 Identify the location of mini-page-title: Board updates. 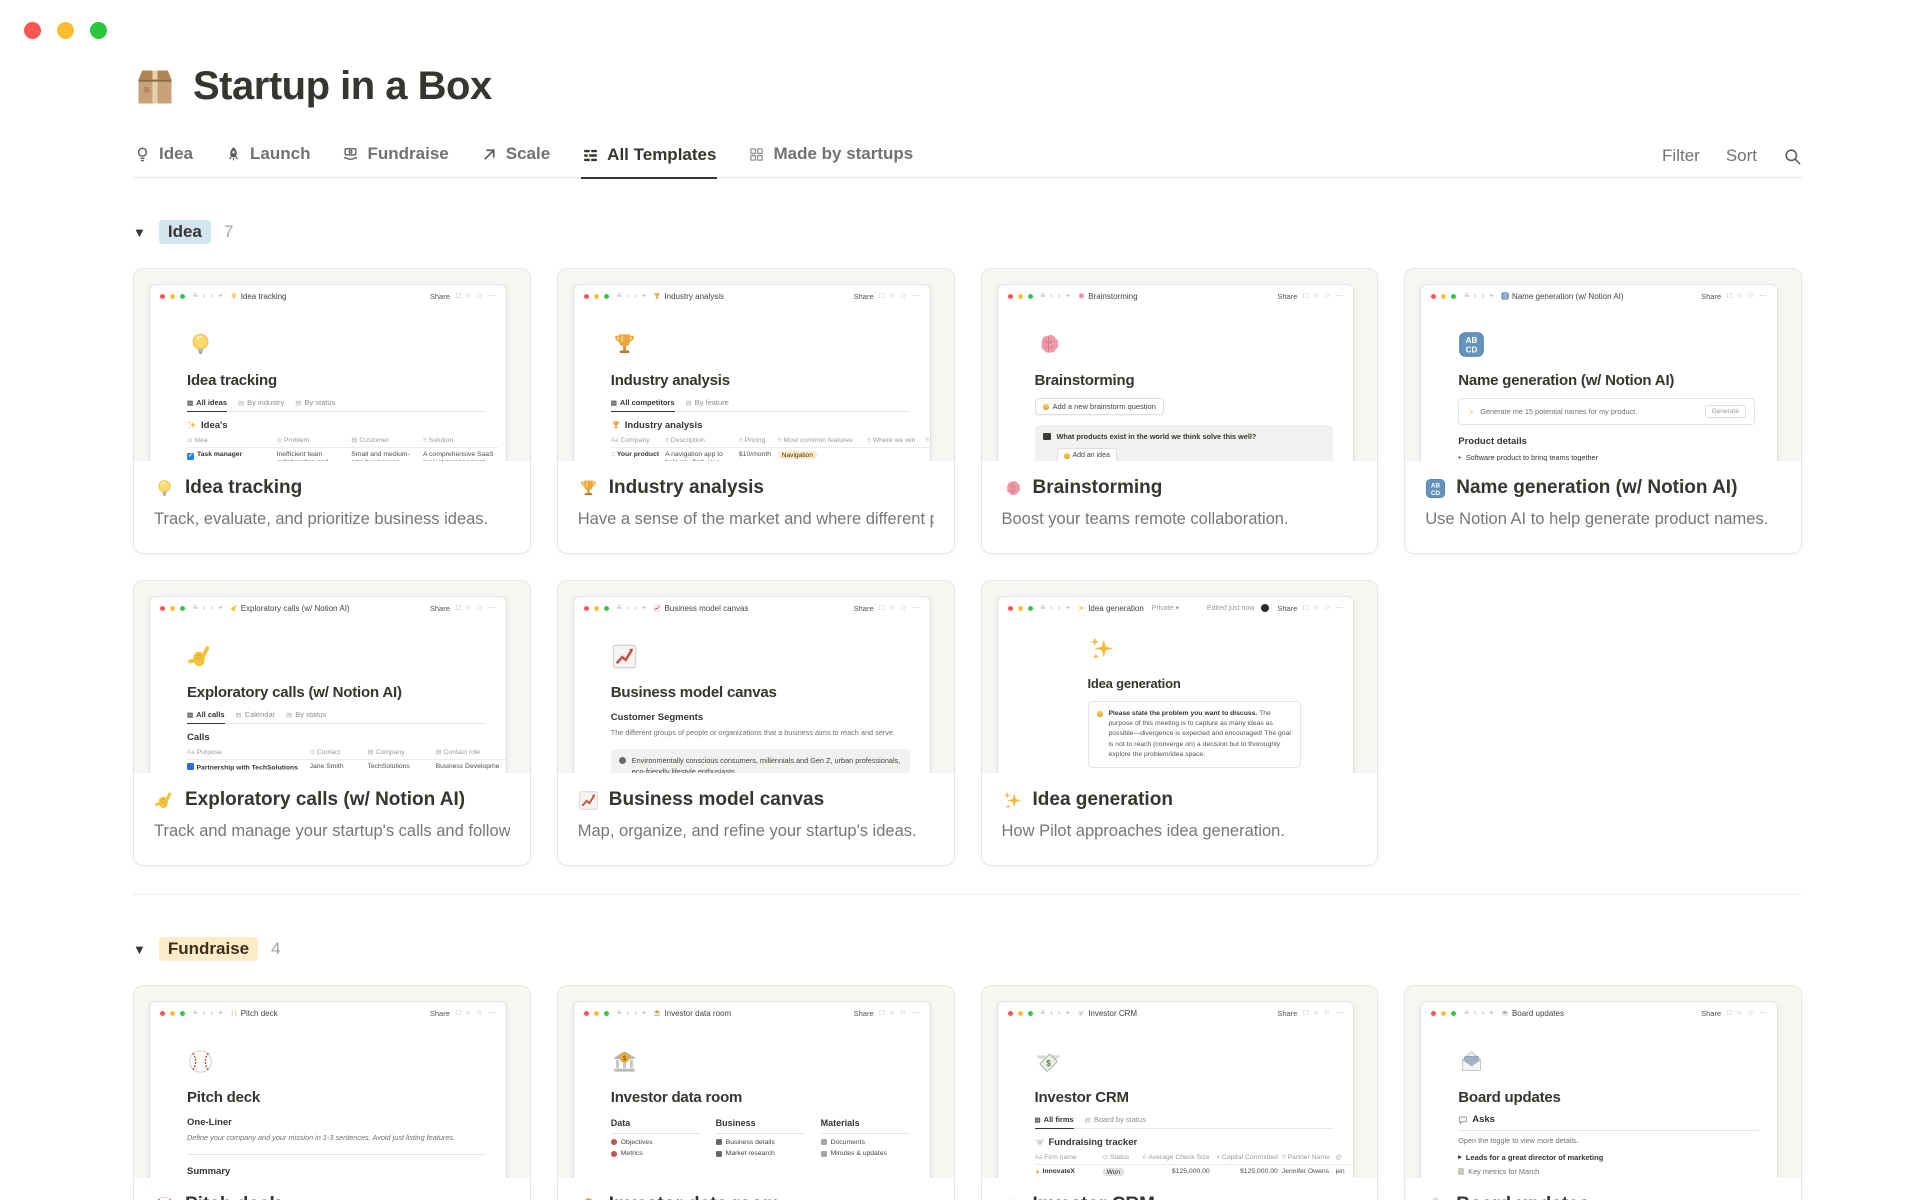
(1509, 1097).